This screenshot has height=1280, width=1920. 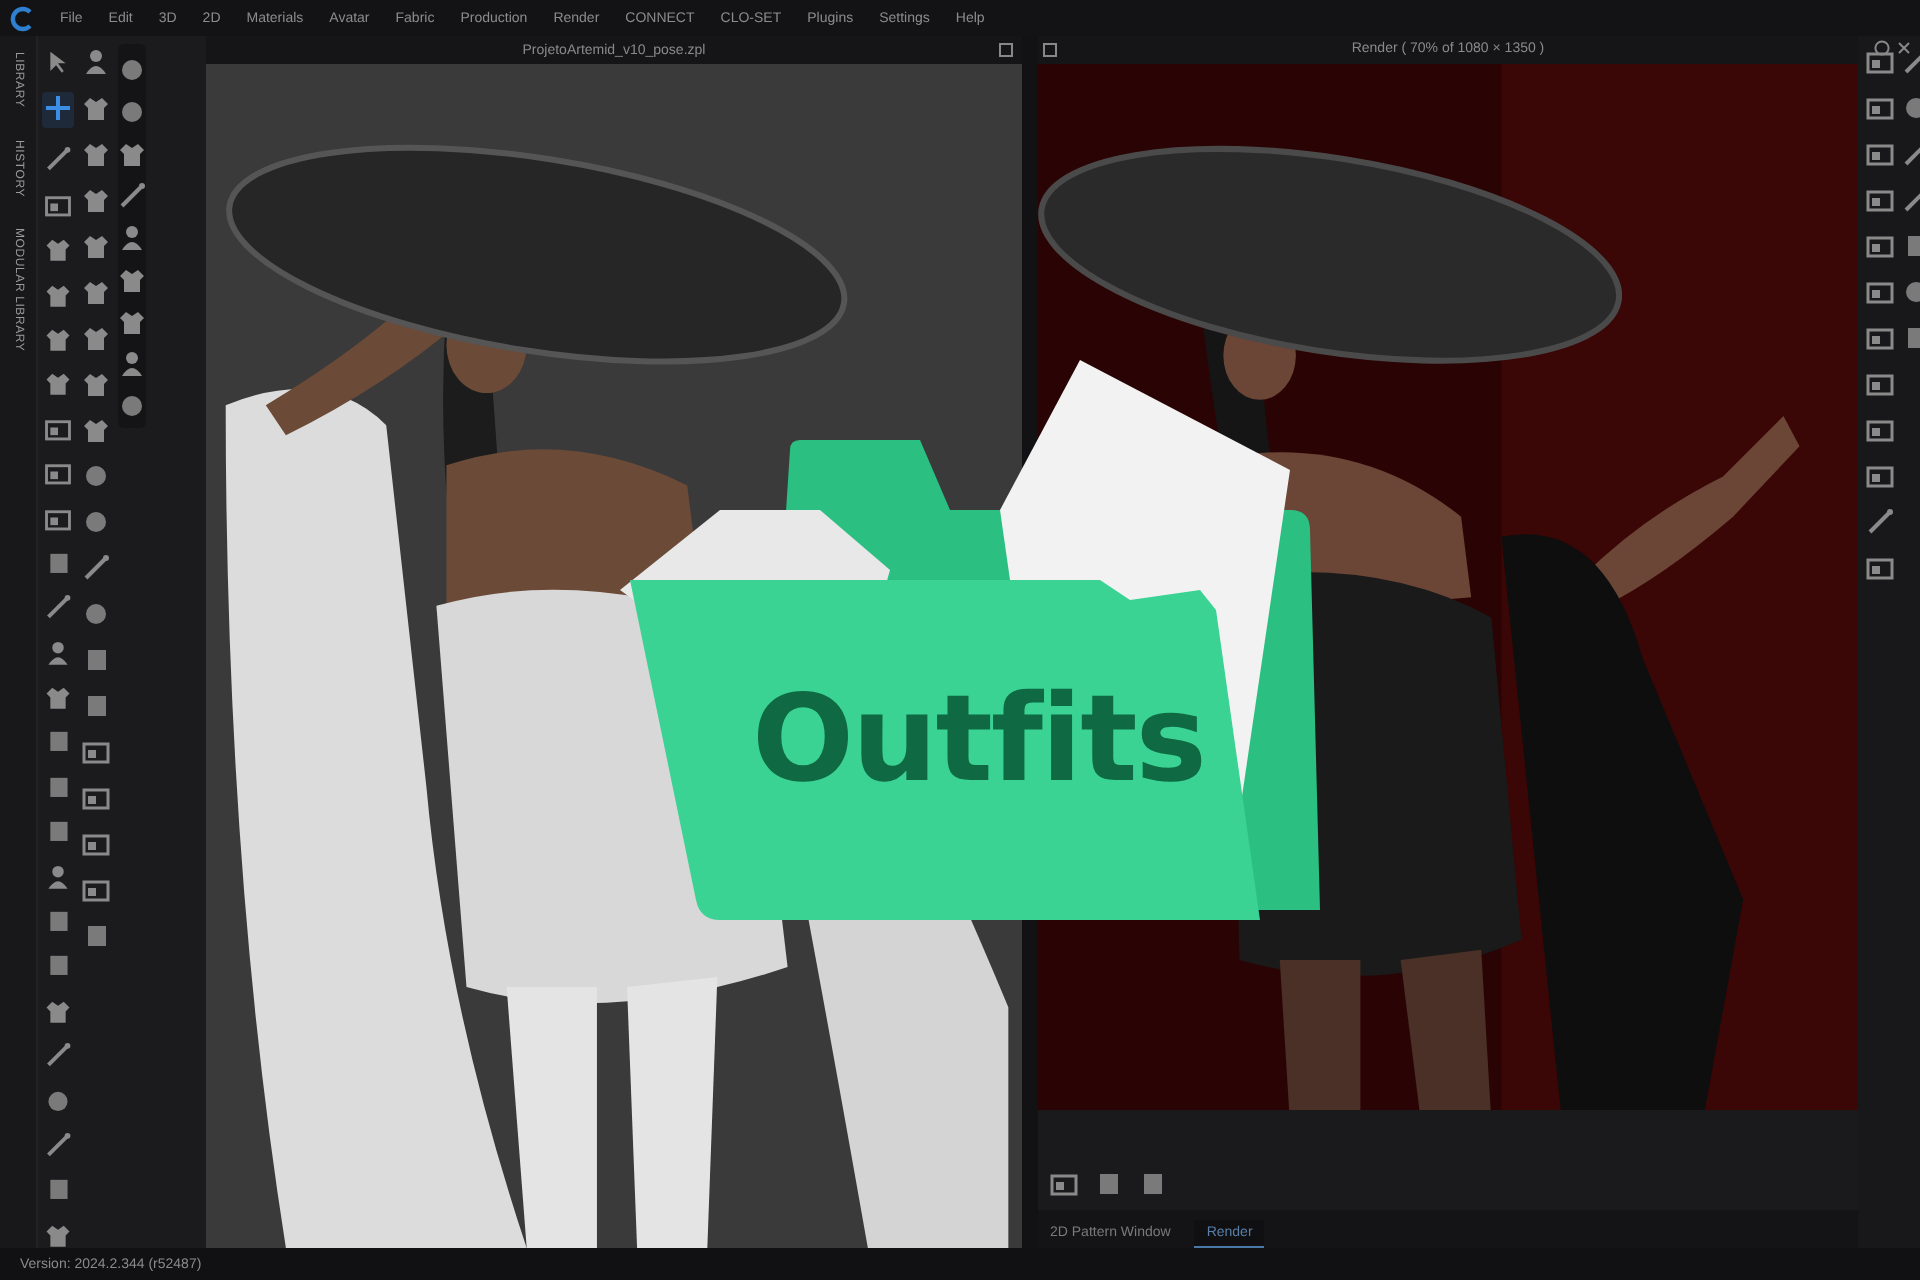 What do you see at coordinates (1882, 48) in the screenshot?
I see `help-icon` at bounding box center [1882, 48].